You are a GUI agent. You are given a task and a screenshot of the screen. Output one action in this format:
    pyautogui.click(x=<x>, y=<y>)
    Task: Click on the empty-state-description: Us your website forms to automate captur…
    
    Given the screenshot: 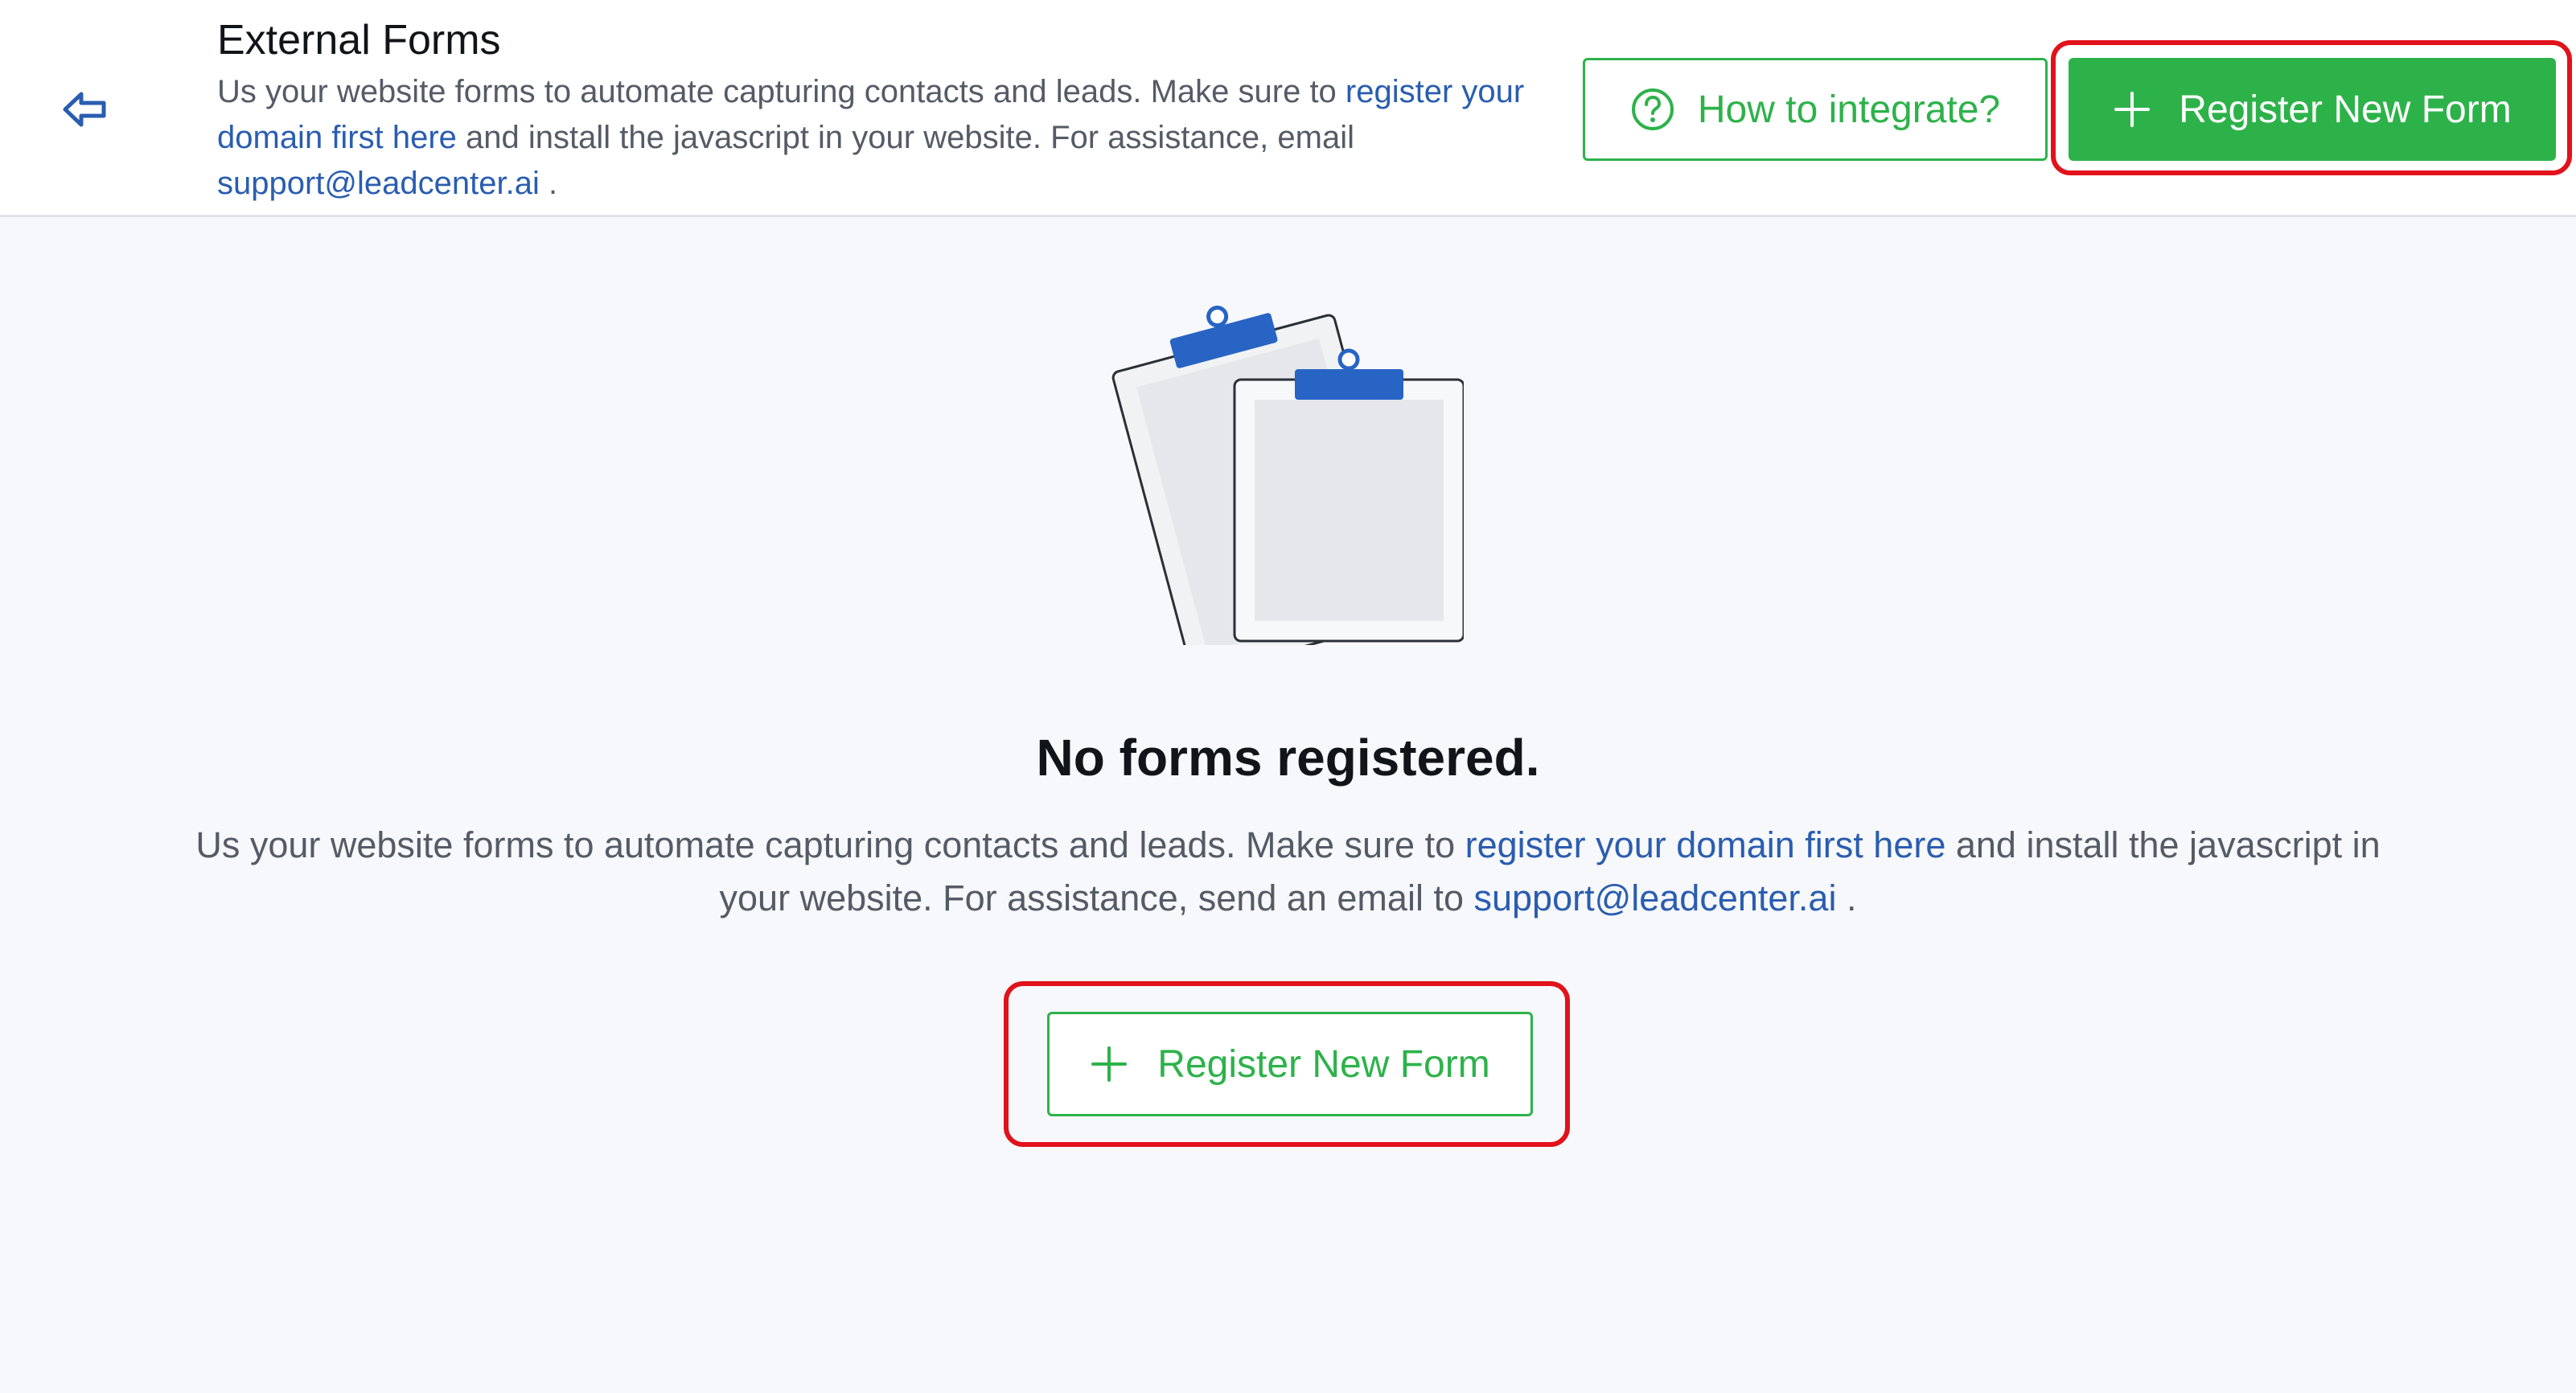 What is the action you would take?
    pyautogui.click(x=1288, y=871)
    